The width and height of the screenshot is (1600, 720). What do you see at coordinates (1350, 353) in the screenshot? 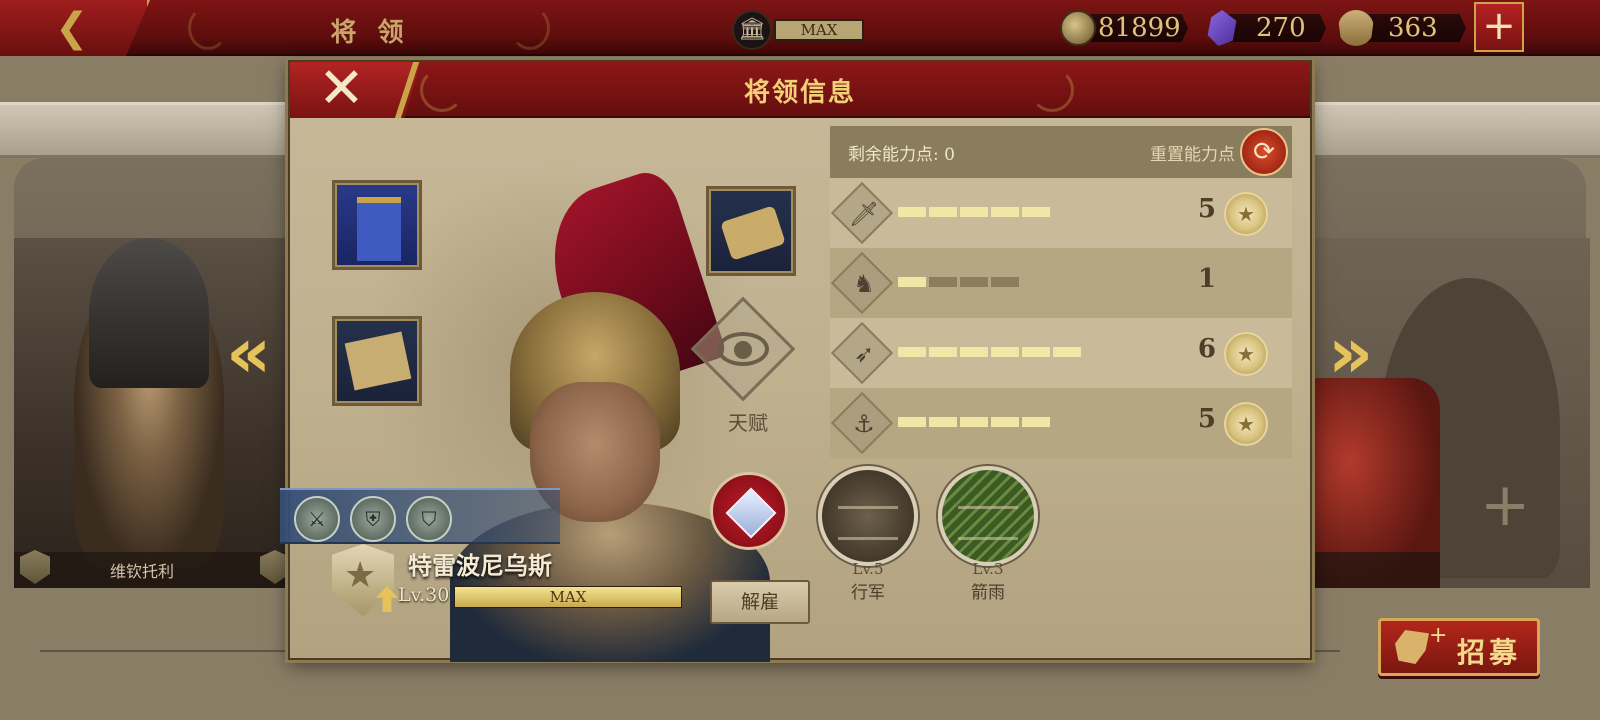
I see `next-general-chevron-icon: »` at bounding box center [1350, 353].